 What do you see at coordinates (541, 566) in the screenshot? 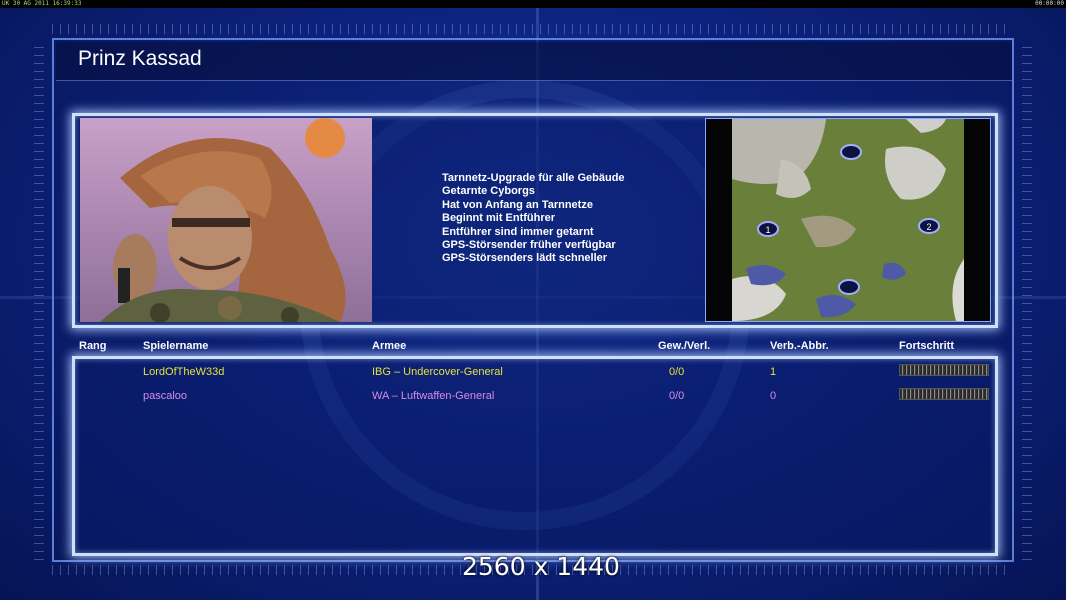
I see `resolution-overlay-text: 2560 x 1440` at bounding box center [541, 566].